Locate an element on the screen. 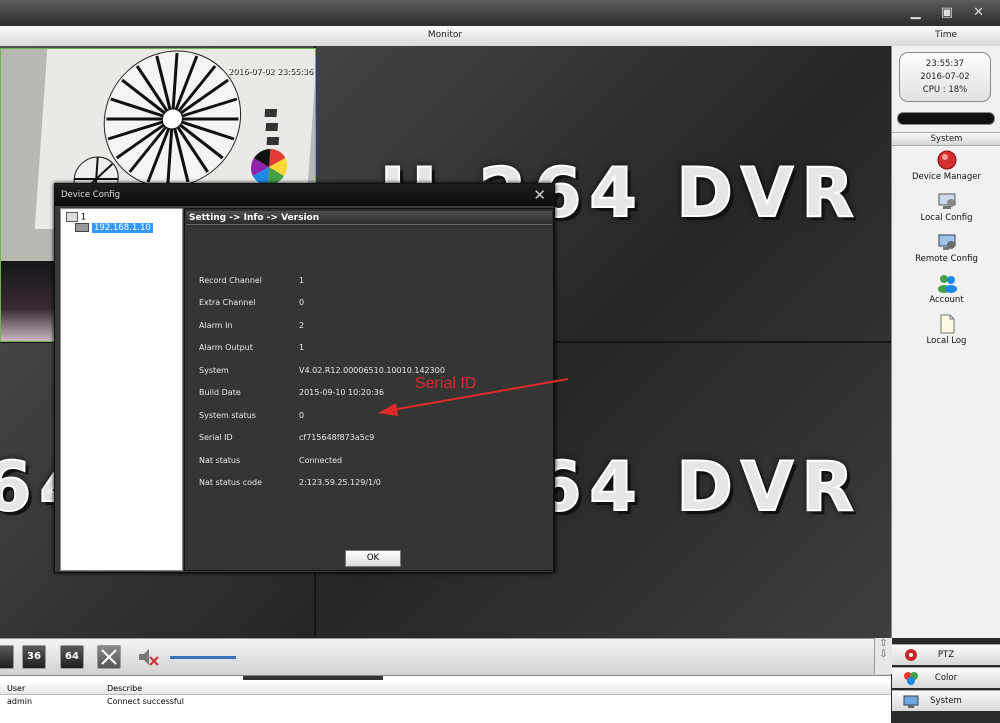 The image size is (1000, 723). log-splitter is located at coordinates (313, 678).